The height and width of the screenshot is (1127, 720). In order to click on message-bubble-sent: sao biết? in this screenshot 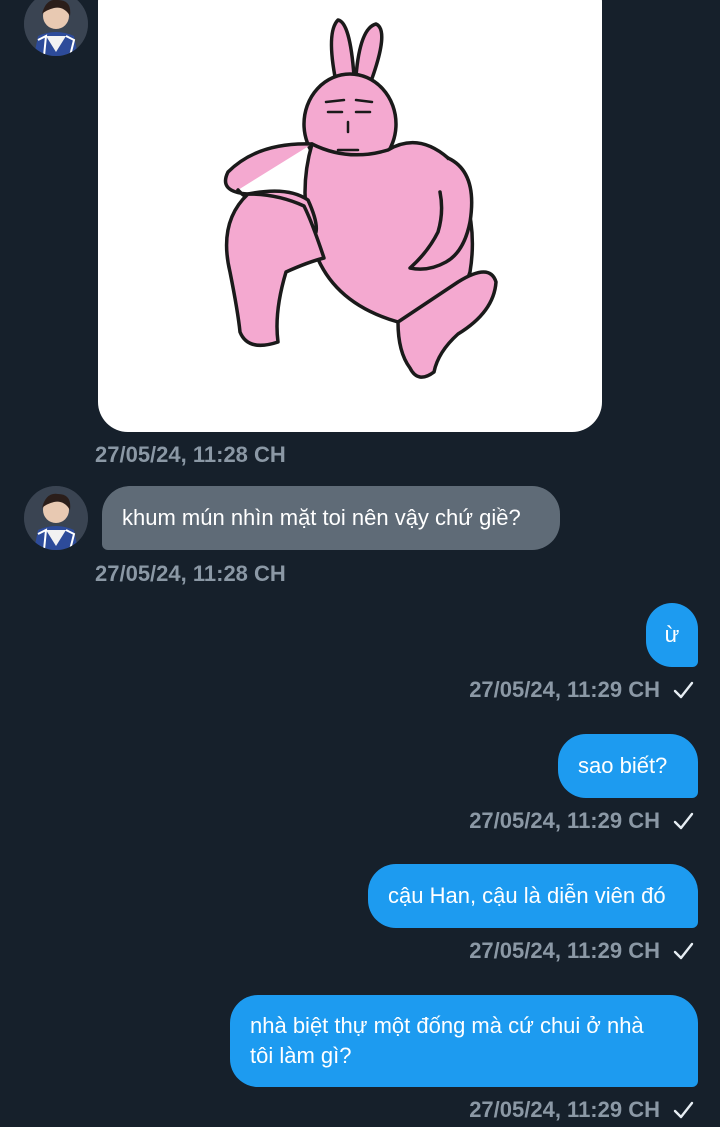, I will do `click(628, 766)`.